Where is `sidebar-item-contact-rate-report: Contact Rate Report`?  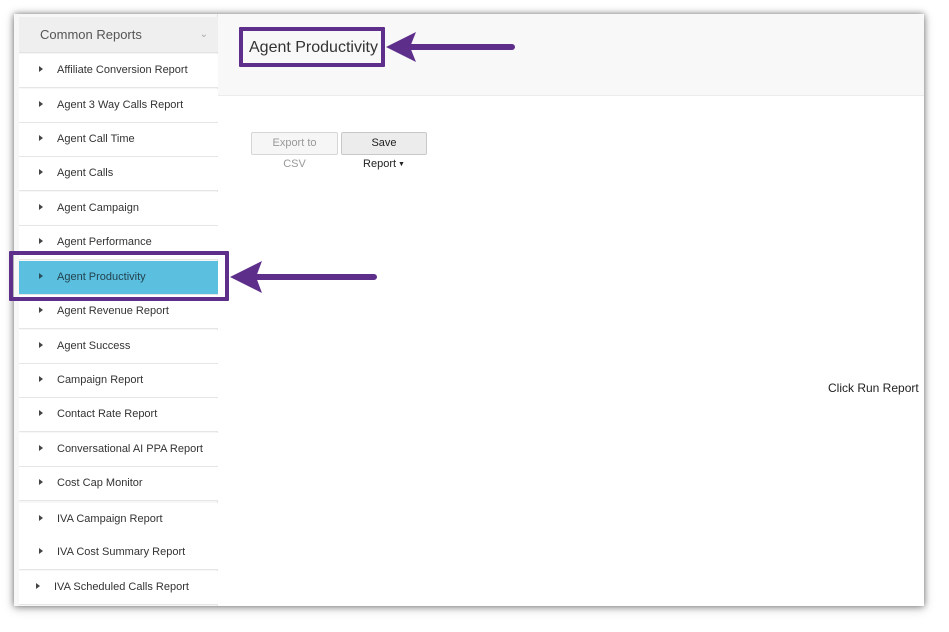
sidebar-item-contact-rate-report: Contact Rate Report is located at coordinates (118, 415).